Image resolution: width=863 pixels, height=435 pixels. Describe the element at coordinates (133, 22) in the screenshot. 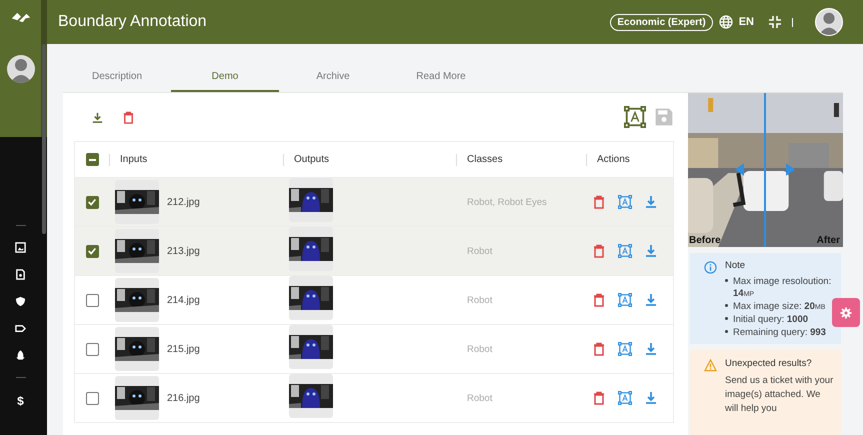

I see `page-title: Boundary Annotation` at that location.